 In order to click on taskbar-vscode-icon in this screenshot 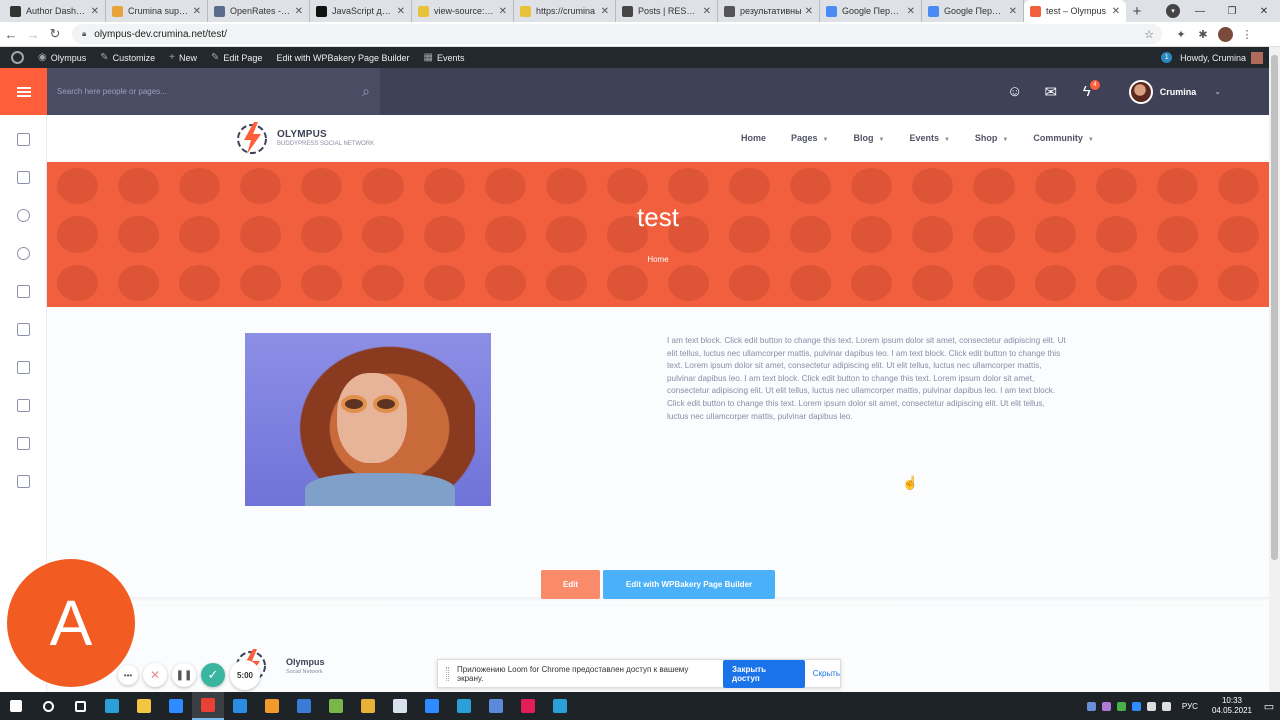, I will do `click(240, 706)`.